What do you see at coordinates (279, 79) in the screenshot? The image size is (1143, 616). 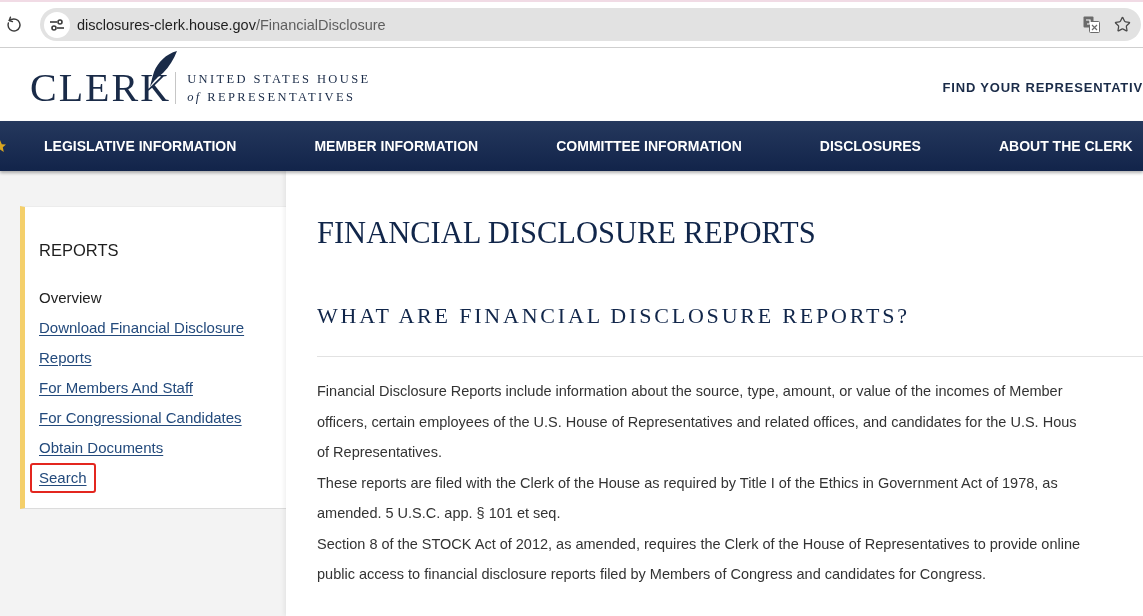 I see `logo-subtitle: UNITED STATES HOUSE` at bounding box center [279, 79].